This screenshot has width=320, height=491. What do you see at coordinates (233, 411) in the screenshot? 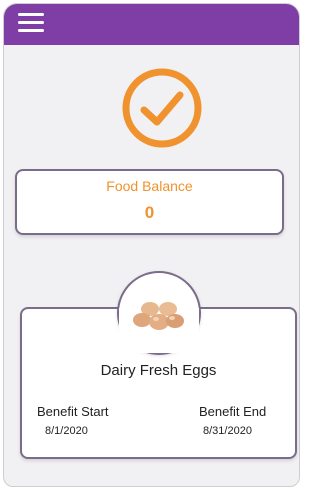
I see `benefit-end-label: Benefit End` at bounding box center [233, 411].